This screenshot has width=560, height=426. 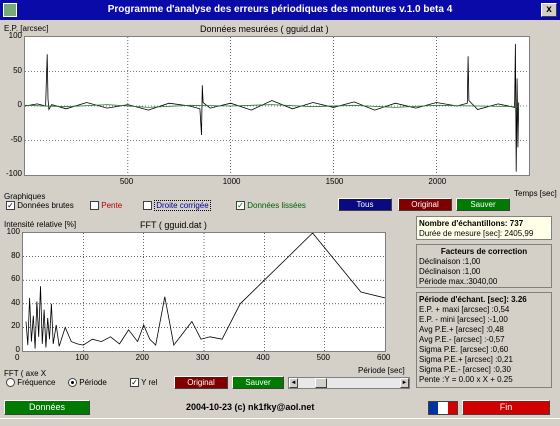 I want to click on y-tick-label: 40, so click(x=15, y=302).